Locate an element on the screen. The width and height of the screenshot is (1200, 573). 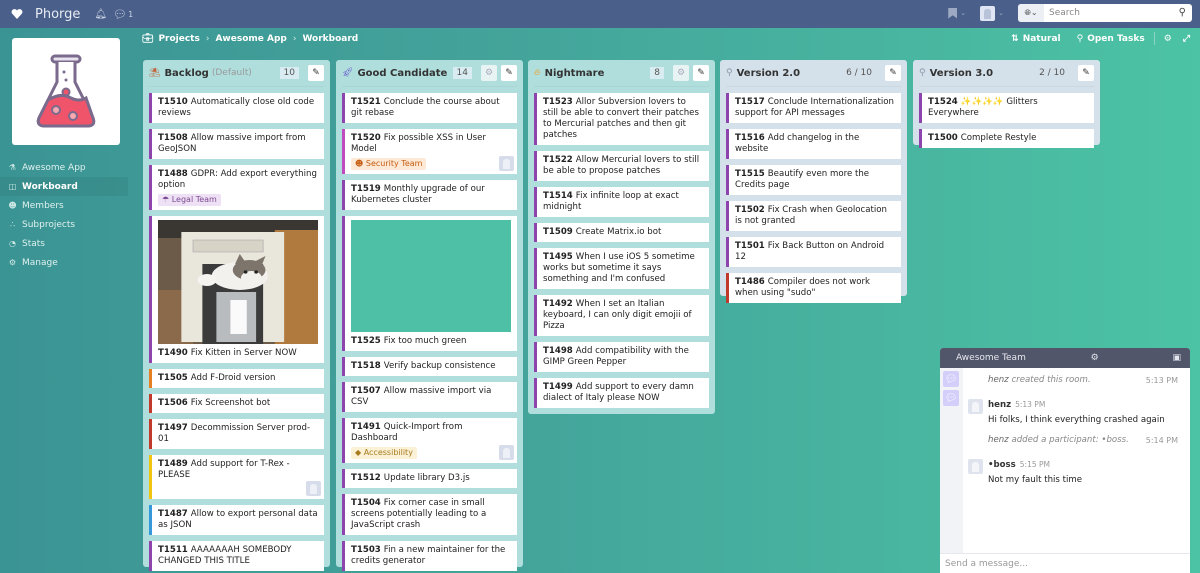
gear-icon: ⚙ is located at coordinates (1168, 39).